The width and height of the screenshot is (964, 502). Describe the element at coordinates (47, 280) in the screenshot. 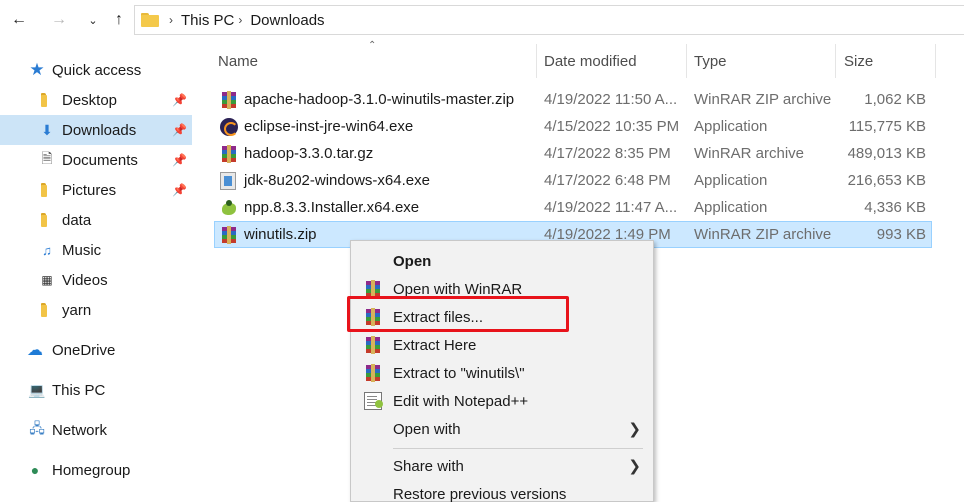

I see `videos-folder-icon: ▦` at that location.